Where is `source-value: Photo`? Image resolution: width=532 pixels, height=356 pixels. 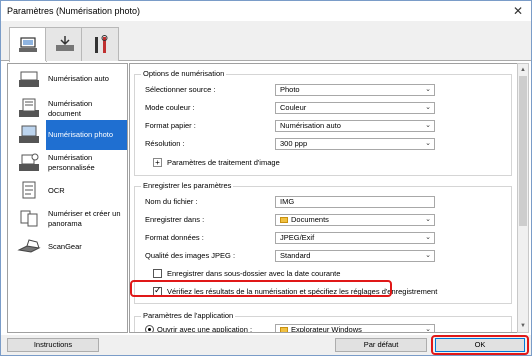 source-value: Photo is located at coordinates (290, 89).